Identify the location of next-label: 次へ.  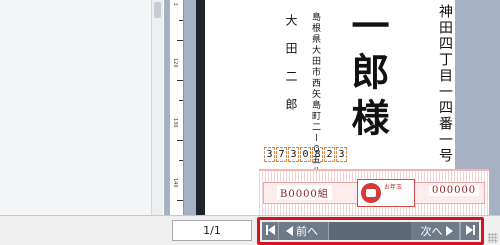
(431, 231).